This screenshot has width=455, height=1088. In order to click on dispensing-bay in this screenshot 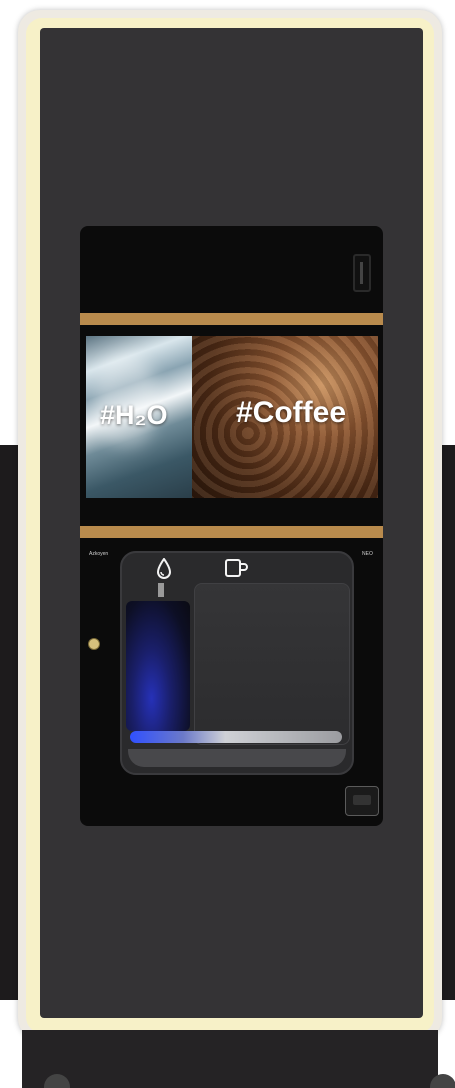, I will do `click(237, 663)`.